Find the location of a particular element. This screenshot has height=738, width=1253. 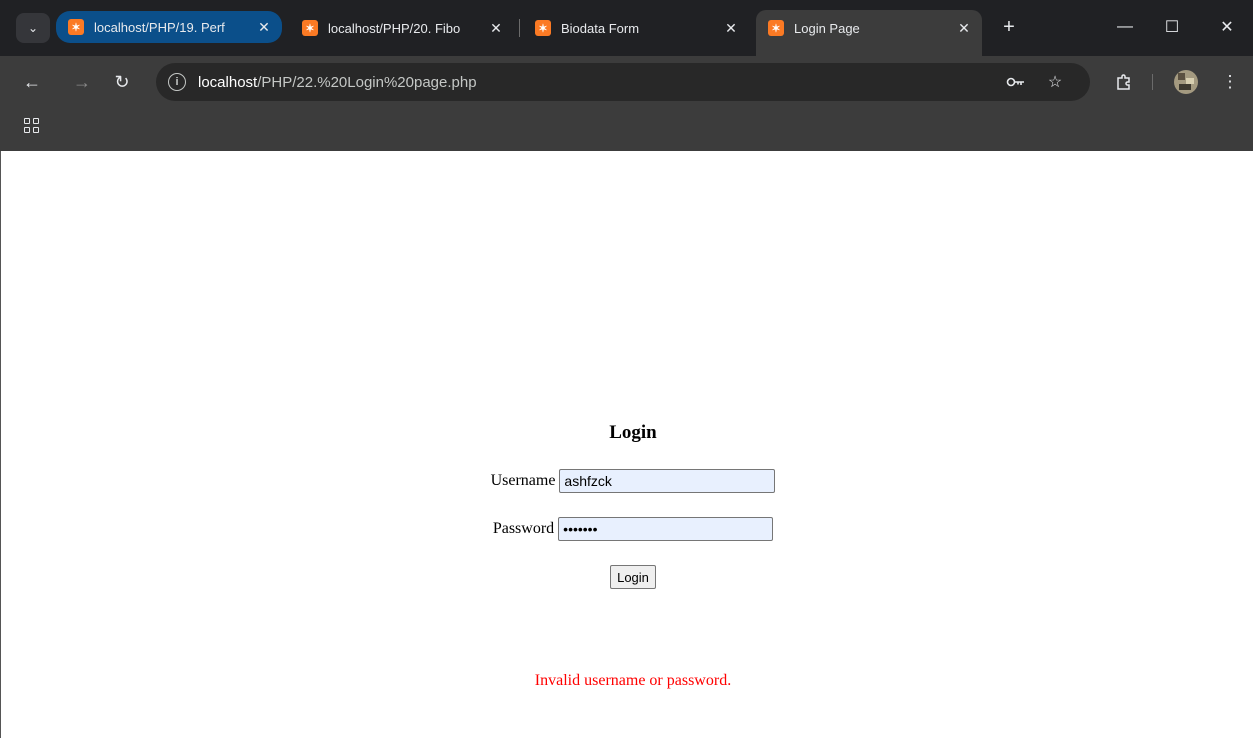

password-row: Password is located at coordinates (627, 529).